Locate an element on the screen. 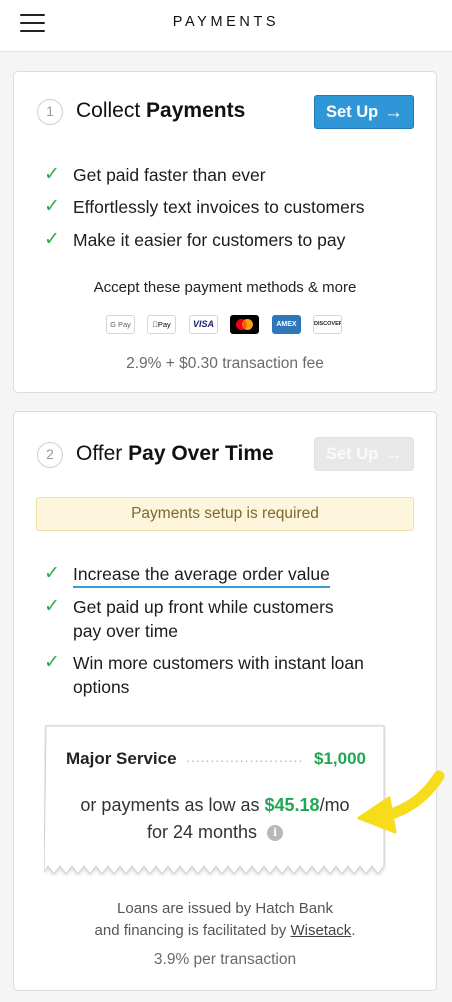  feature-text: Make it easier for customers to pay is located at coordinates (209, 240).